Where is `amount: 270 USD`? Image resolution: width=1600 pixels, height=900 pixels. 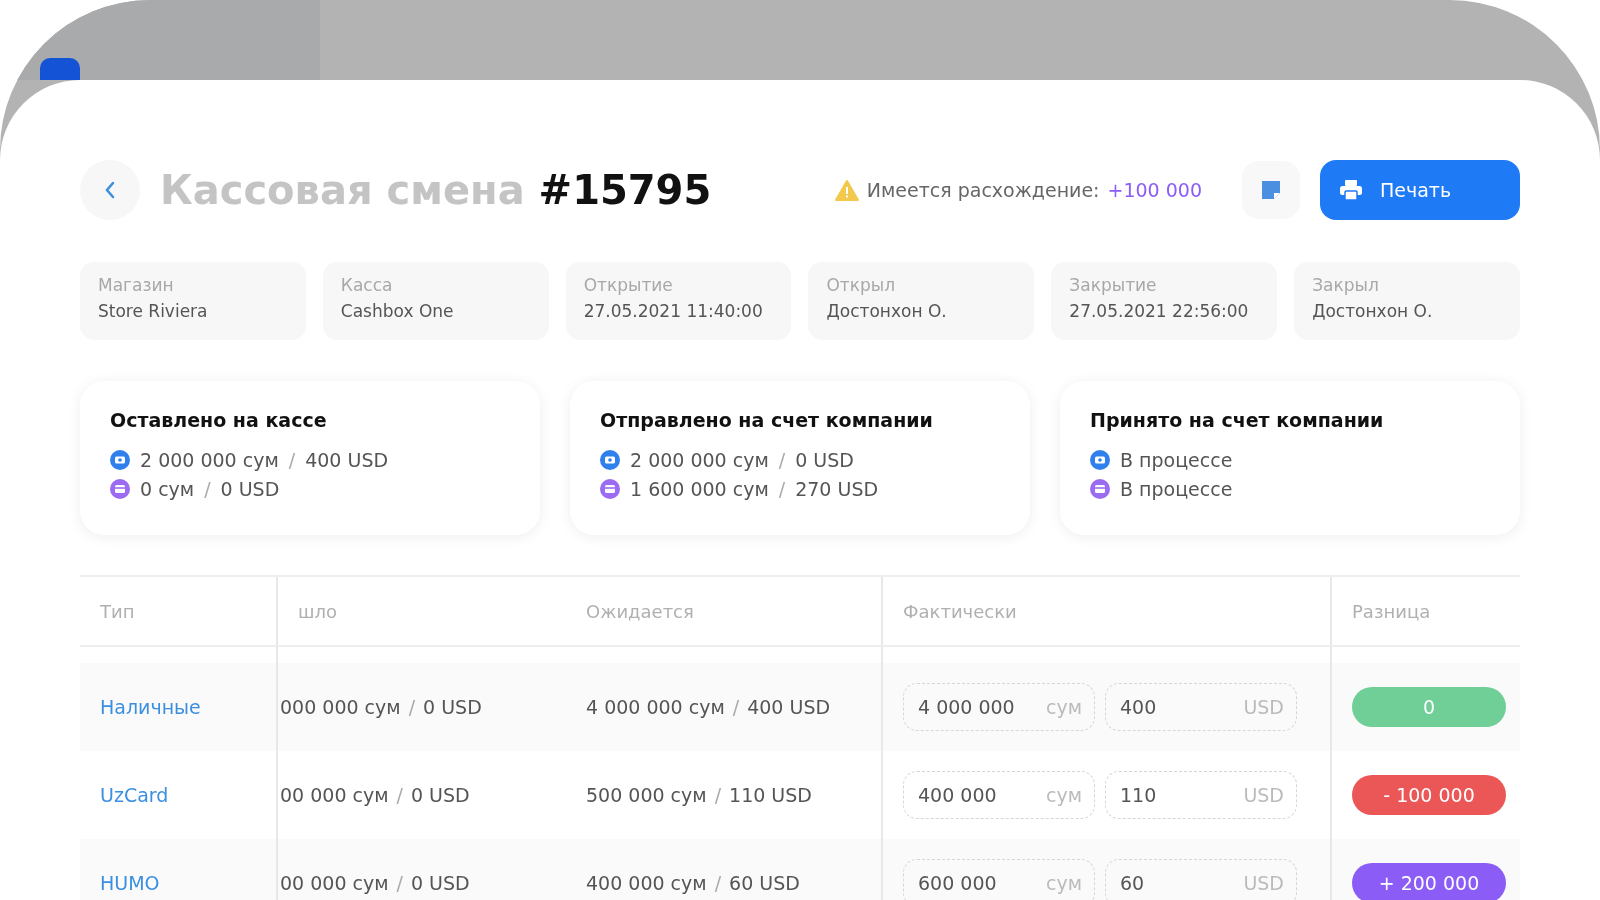 amount: 270 USD is located at coordinates (837, 488).